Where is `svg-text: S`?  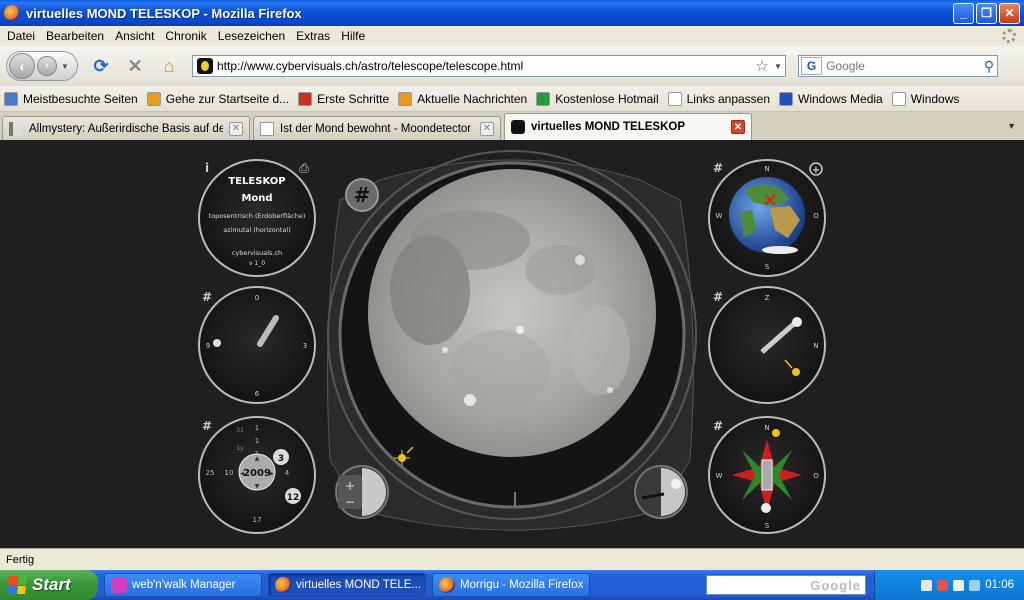 svg-text: S is located at coordinates (767, 526).